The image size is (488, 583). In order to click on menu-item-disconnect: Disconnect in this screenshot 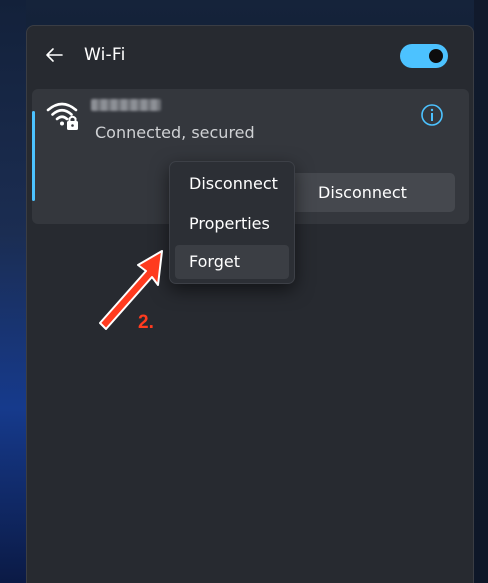, I will do `click(232, 184)`.